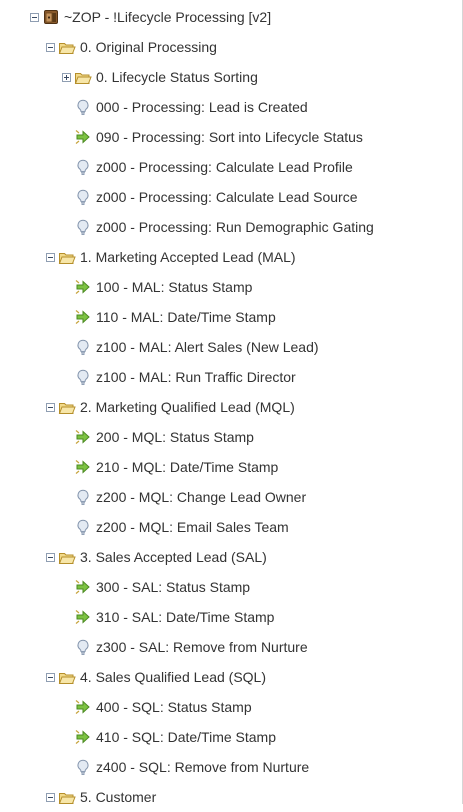 The image size is (463, 812). I want to click on tree-item-label: 310 - SAL: Date/Time Stamp, so click(185, 617).